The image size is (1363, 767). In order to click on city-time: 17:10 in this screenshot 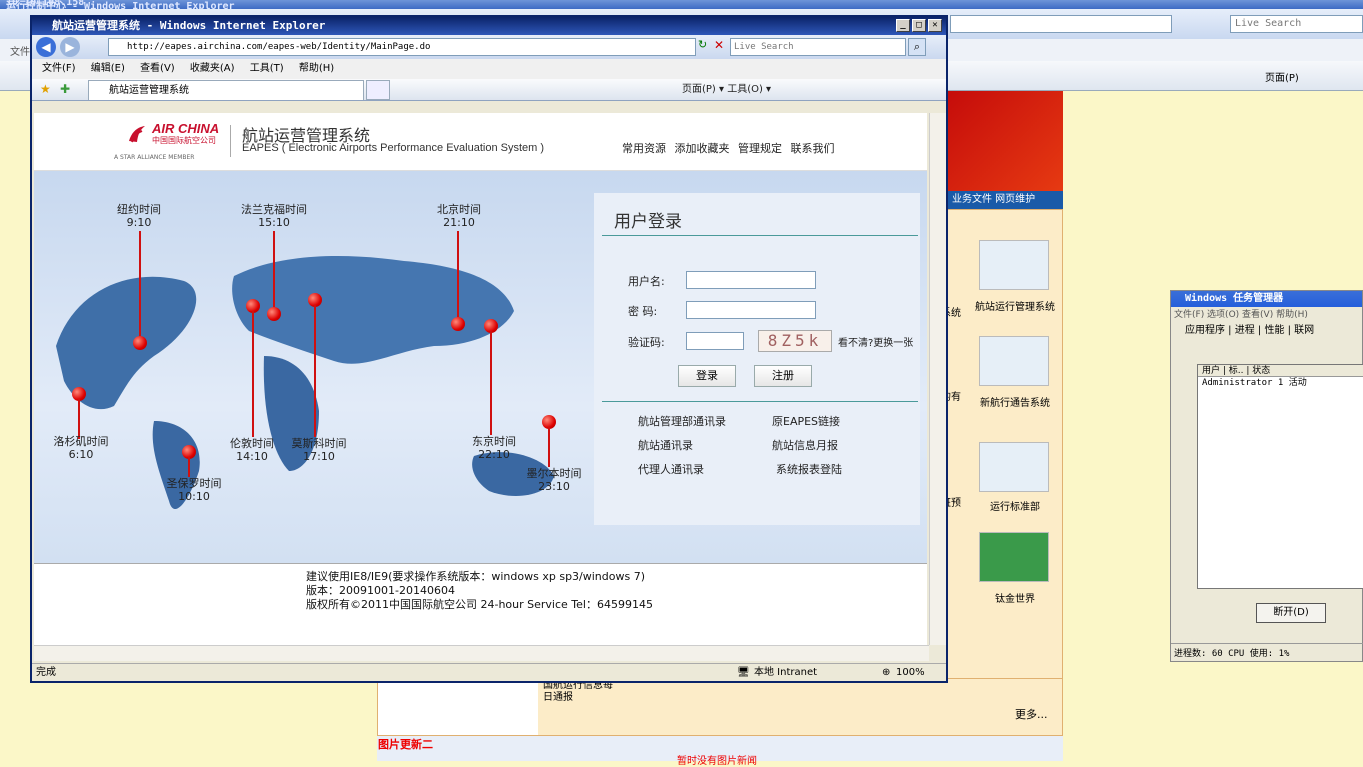, I will do `click(319, 456)`.